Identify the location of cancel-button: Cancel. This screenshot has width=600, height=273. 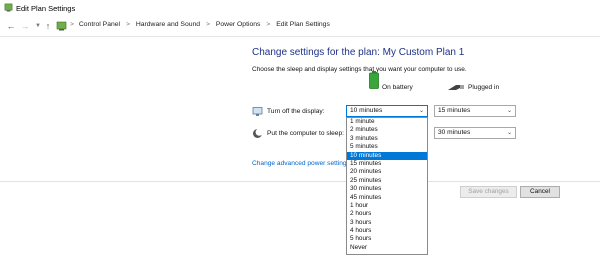
(540, 192).